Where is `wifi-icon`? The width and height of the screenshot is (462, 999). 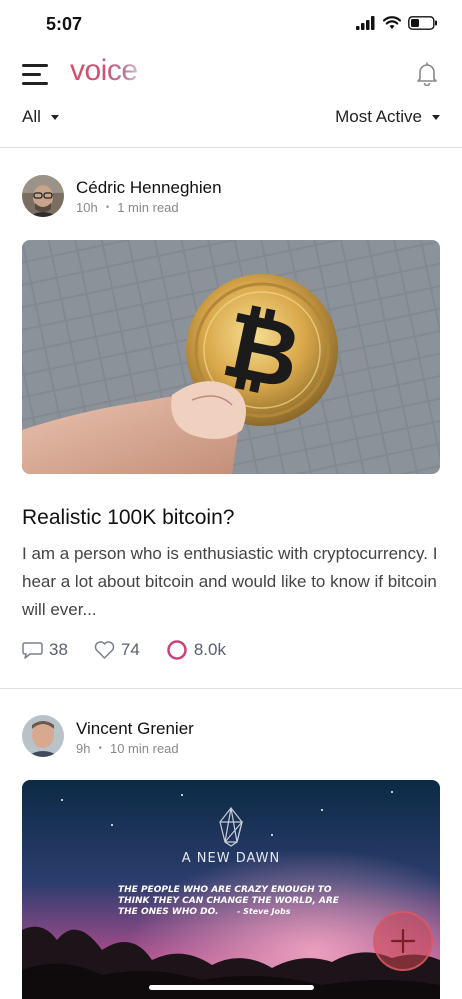
wifi-icon is located at coordinates (392, 22).